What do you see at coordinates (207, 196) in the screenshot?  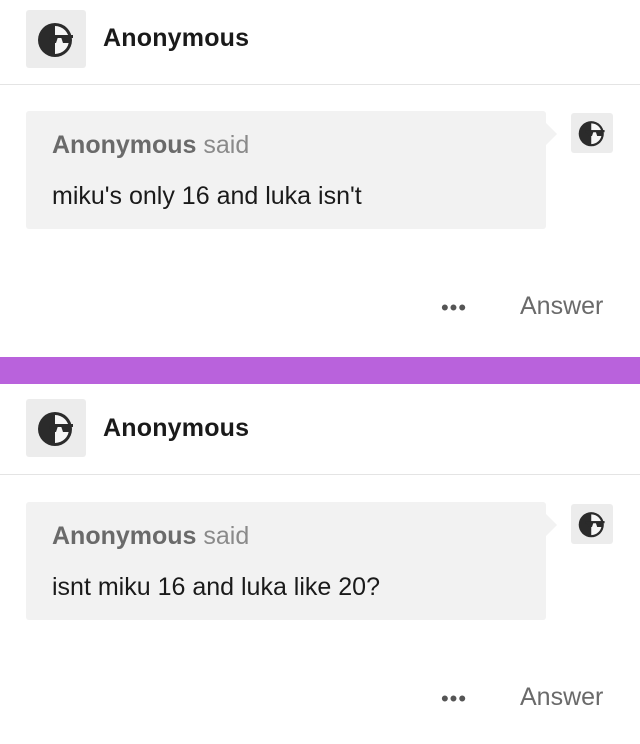 I see `question-text: miku's only 16 and luka isn't` at bounding box center [207, 196].